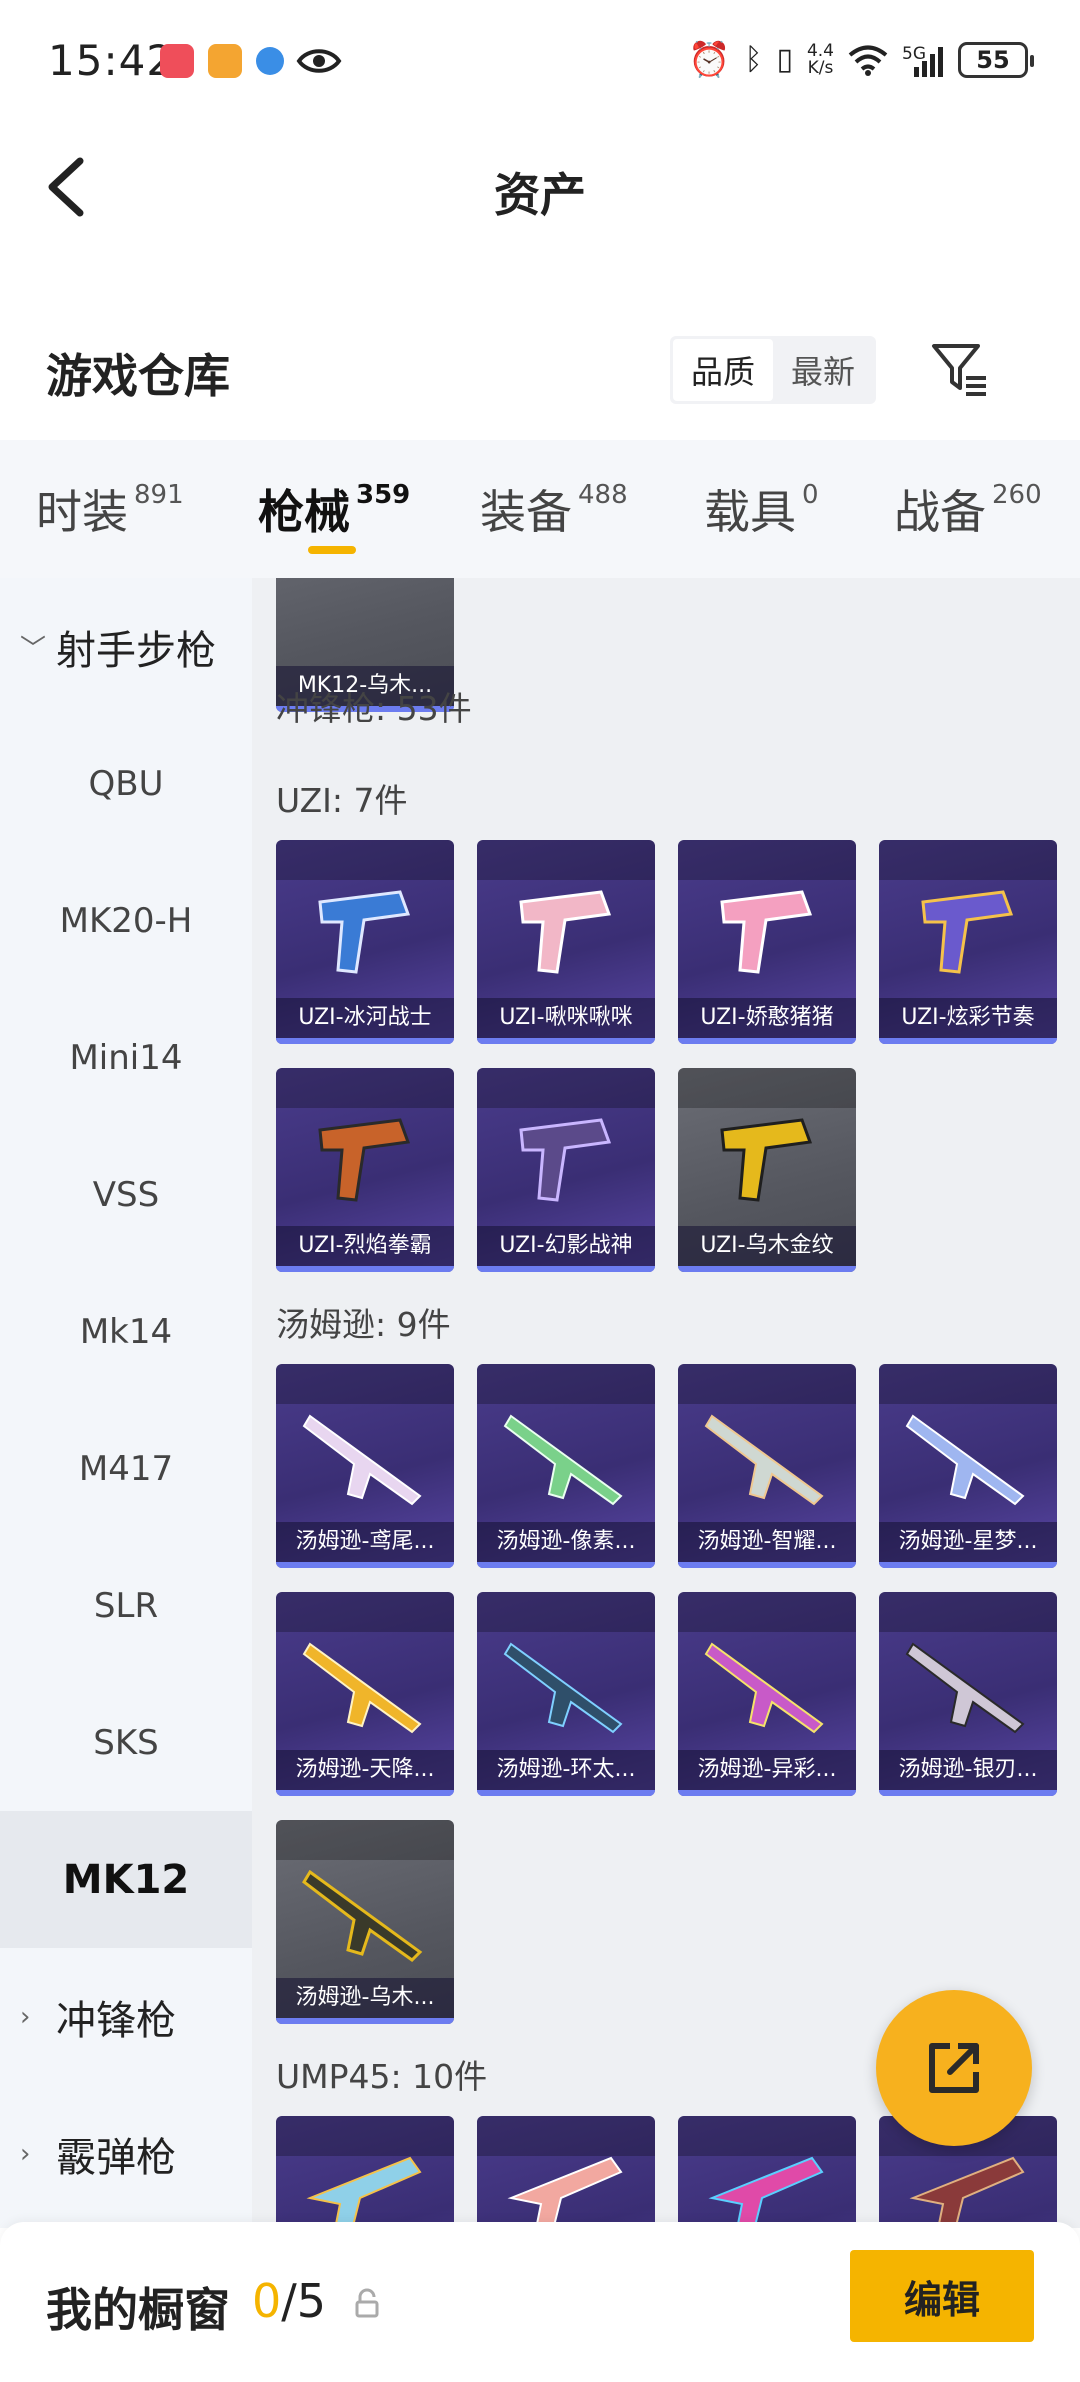 This screenshot has height=2382, width=1080. I want to click on lock-icon, so click(367, 2303).